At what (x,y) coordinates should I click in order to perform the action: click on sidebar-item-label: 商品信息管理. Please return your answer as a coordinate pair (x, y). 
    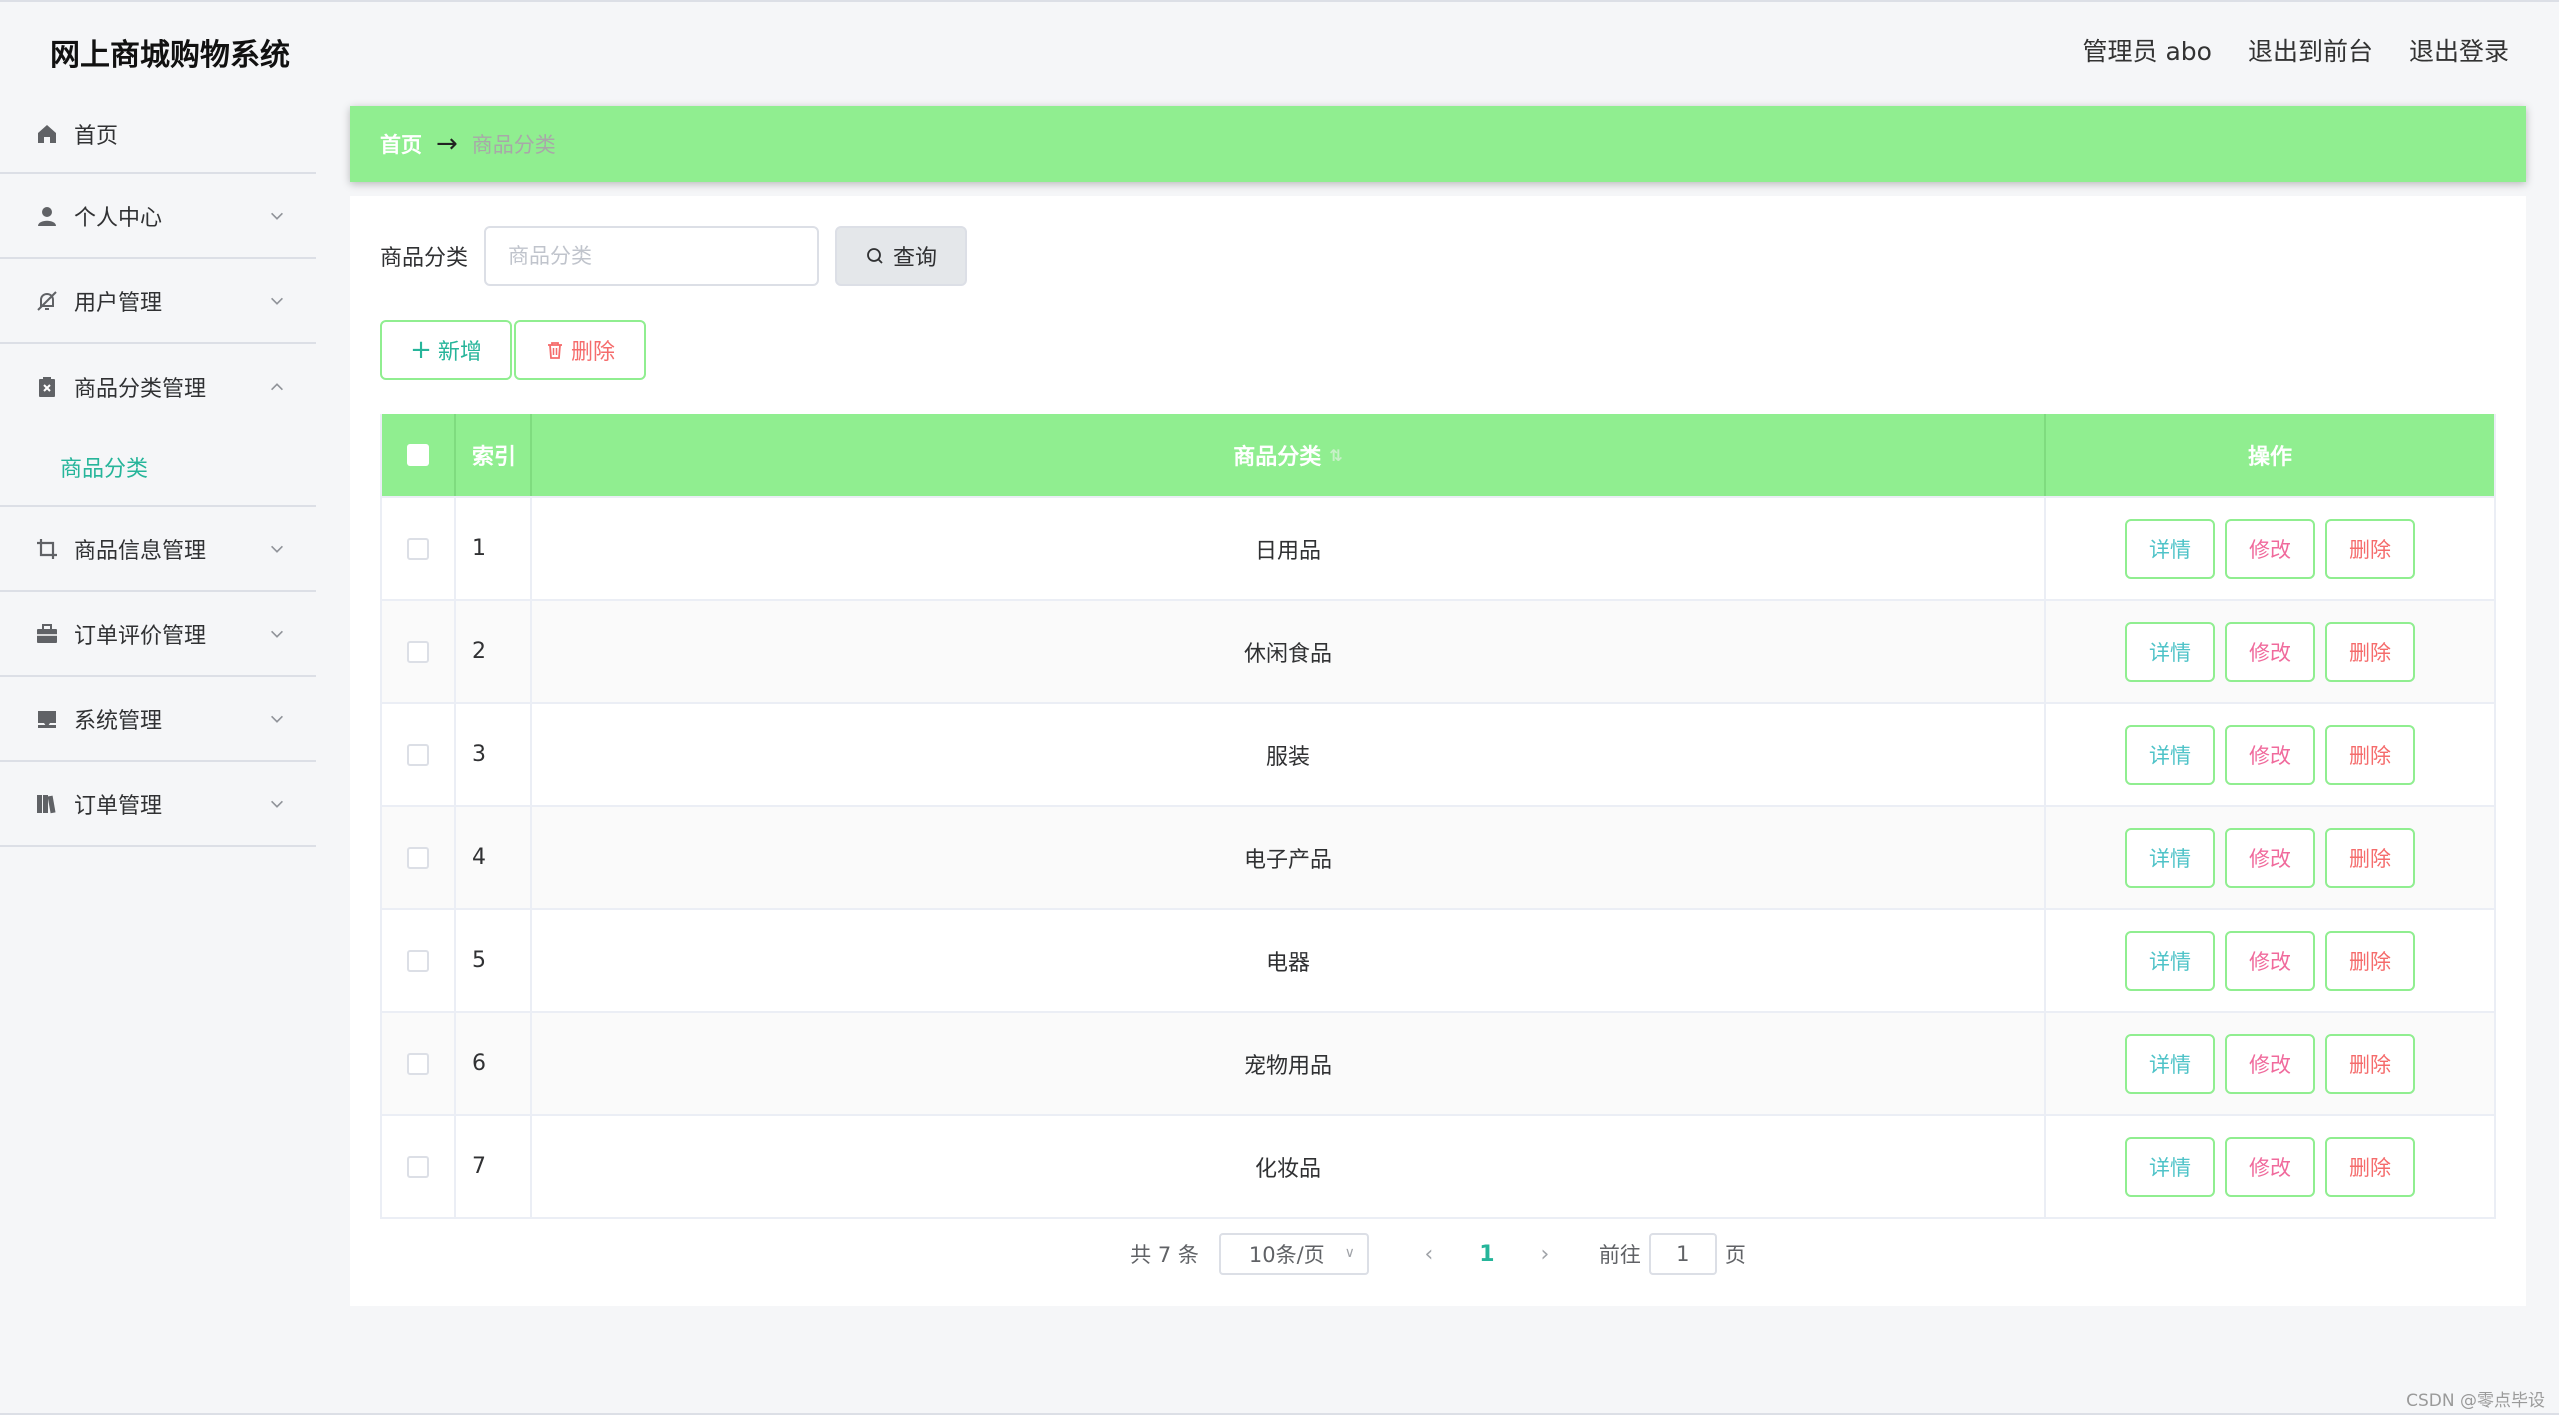
    Looking at the image, I should click on (140, 551).